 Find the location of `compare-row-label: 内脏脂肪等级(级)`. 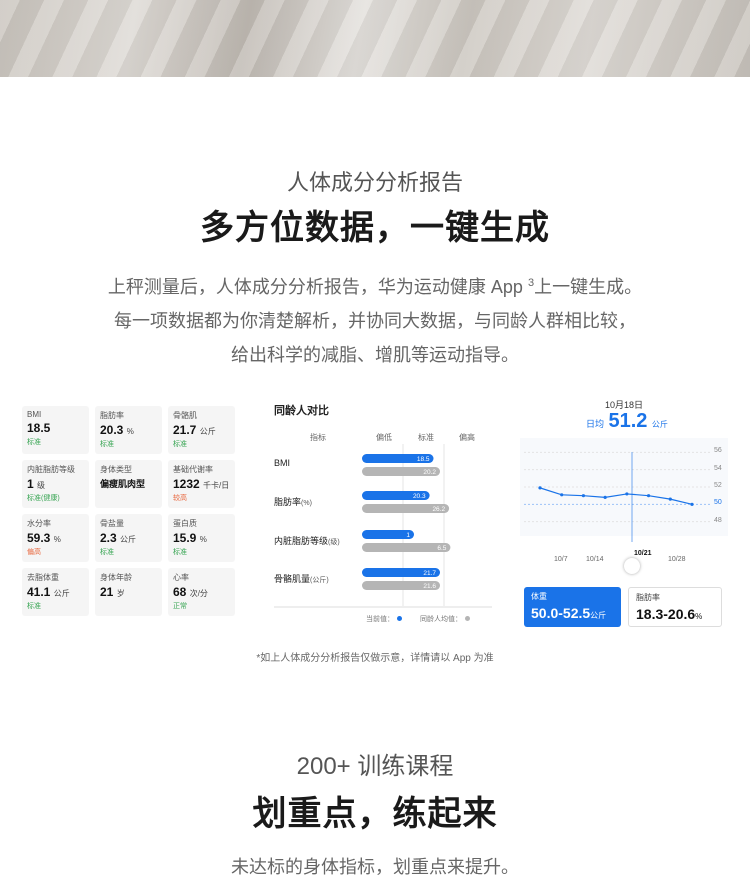

compare-row-label: 内脏脂肪等级(级) is located at coordinates (307, 541).